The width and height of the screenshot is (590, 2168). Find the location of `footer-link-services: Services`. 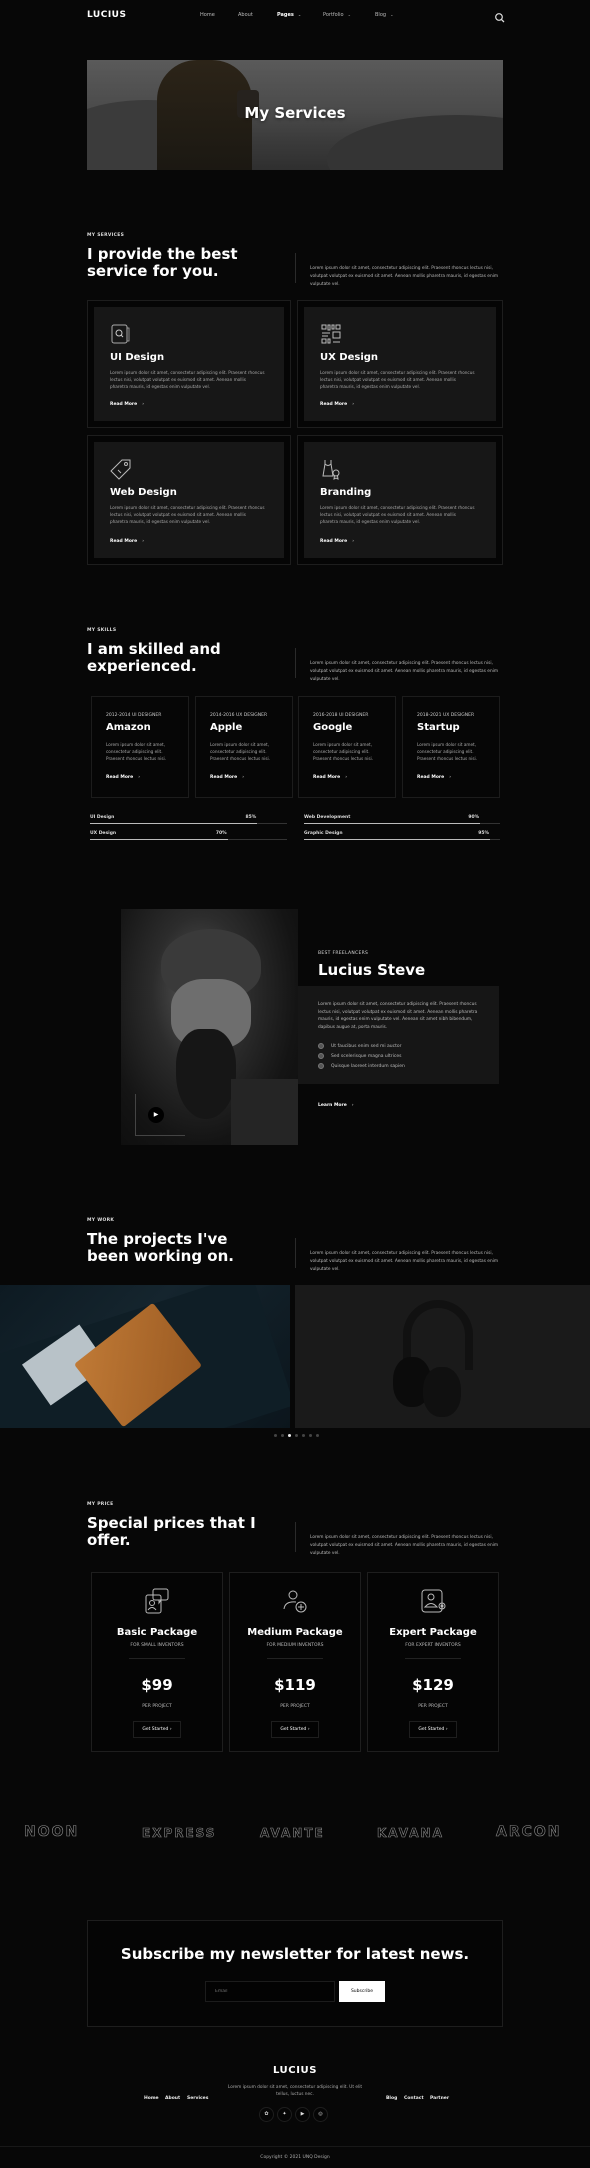

footer-link-services: Services is located at coordinates (197, 2098).